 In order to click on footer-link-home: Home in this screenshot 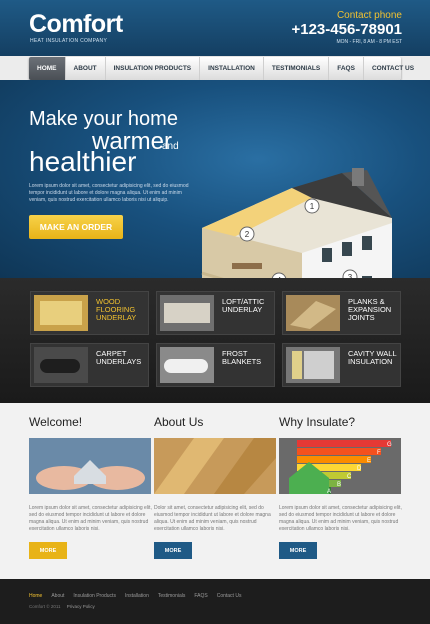, I will do `click(35, 596)`.